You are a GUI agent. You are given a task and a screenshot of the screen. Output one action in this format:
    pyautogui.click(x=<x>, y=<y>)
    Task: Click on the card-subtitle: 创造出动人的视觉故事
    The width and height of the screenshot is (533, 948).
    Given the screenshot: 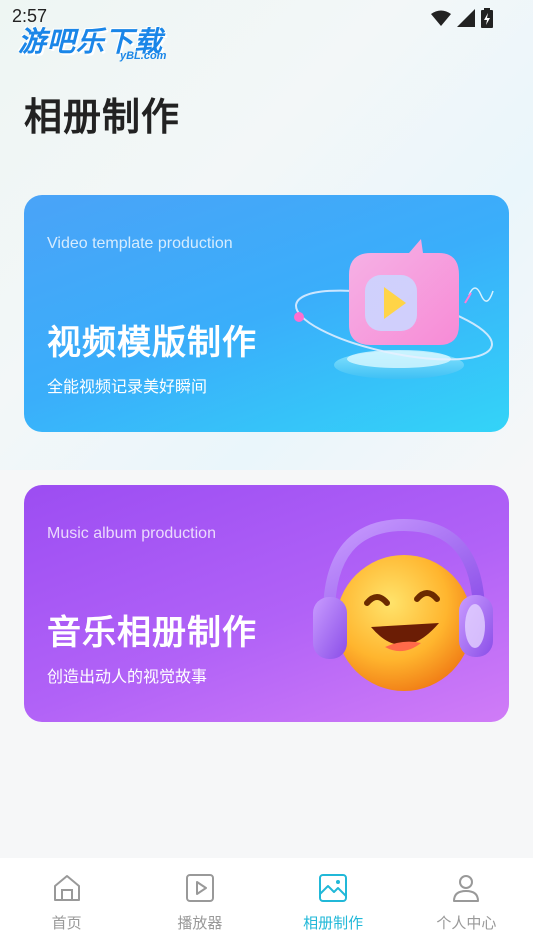 What is the action you would take?
    pyautogui.click(x=127, y=676)
    